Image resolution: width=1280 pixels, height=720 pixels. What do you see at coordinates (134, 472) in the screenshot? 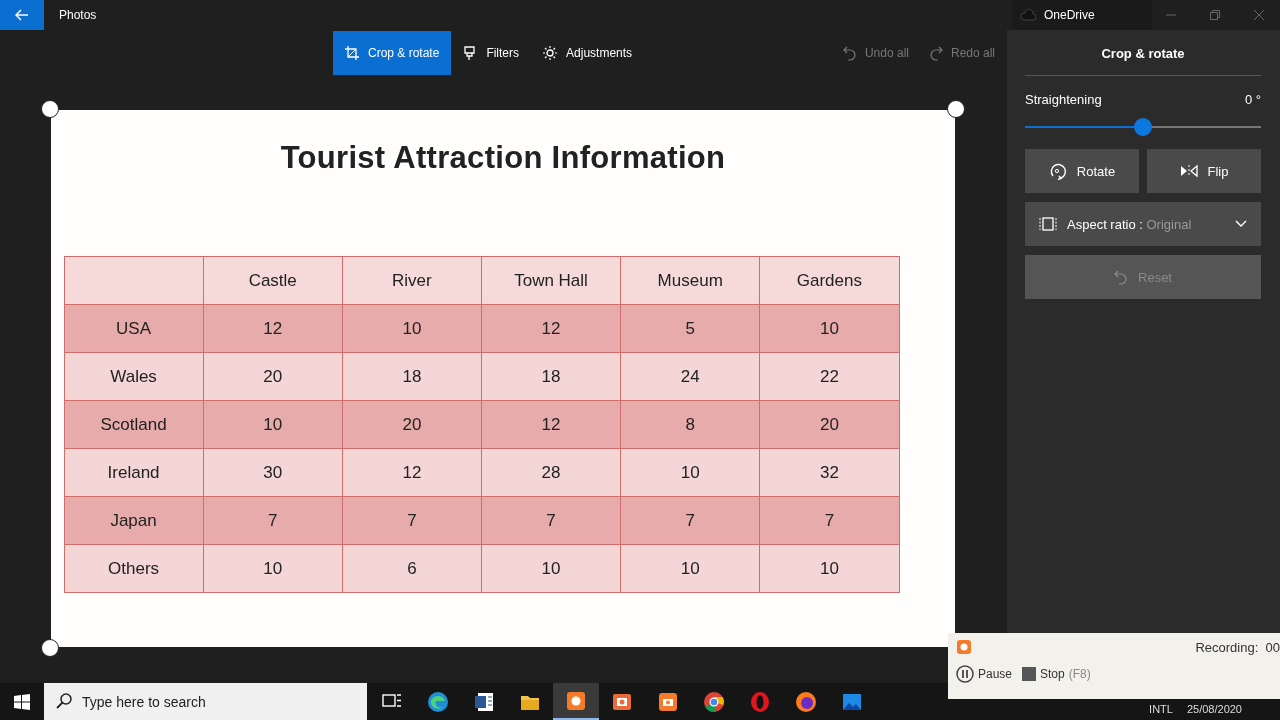
I see `row-header: Ireland` at bounding box center [134, 472].